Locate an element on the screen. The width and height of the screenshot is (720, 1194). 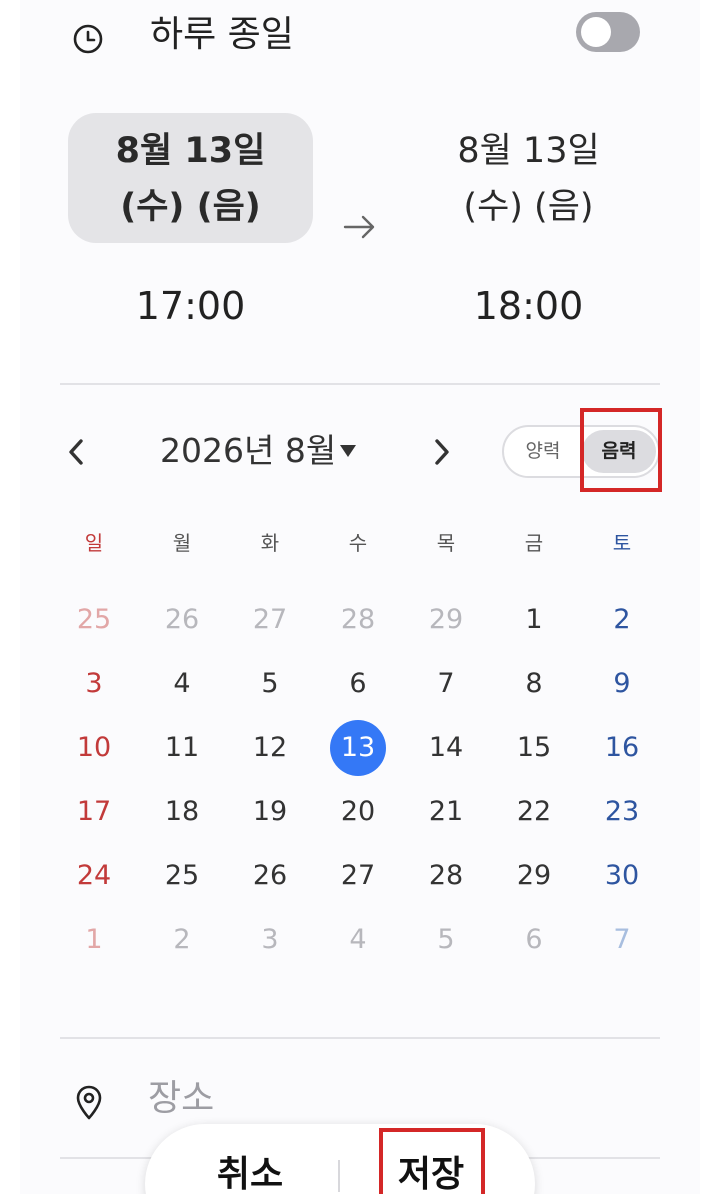
day-cell: 21 is located at coordinates (446, 812).